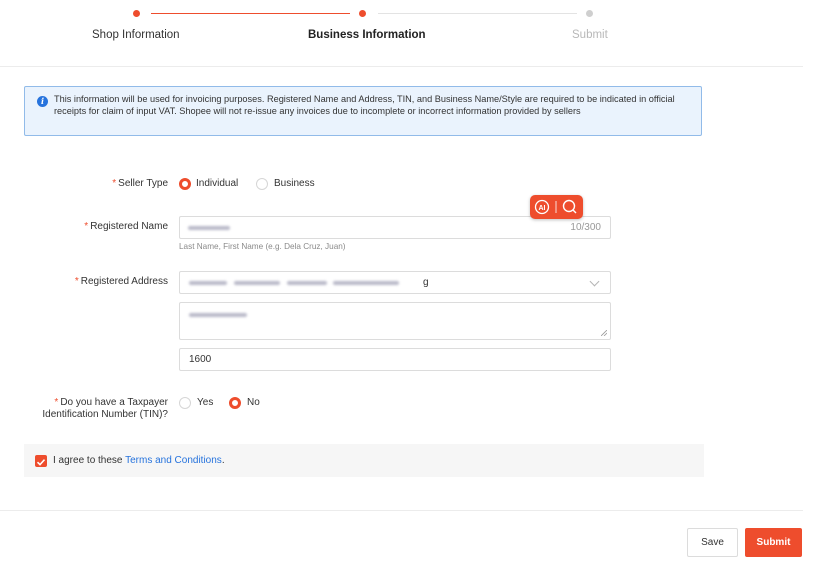 Image resolution: width=813 pixels, height=564 pixels. What do you see at coordinates (173, 460) in the screenshot?
I see `terms-and-conditions-link: Terms and Conditions` at bounding box center [173, 460].